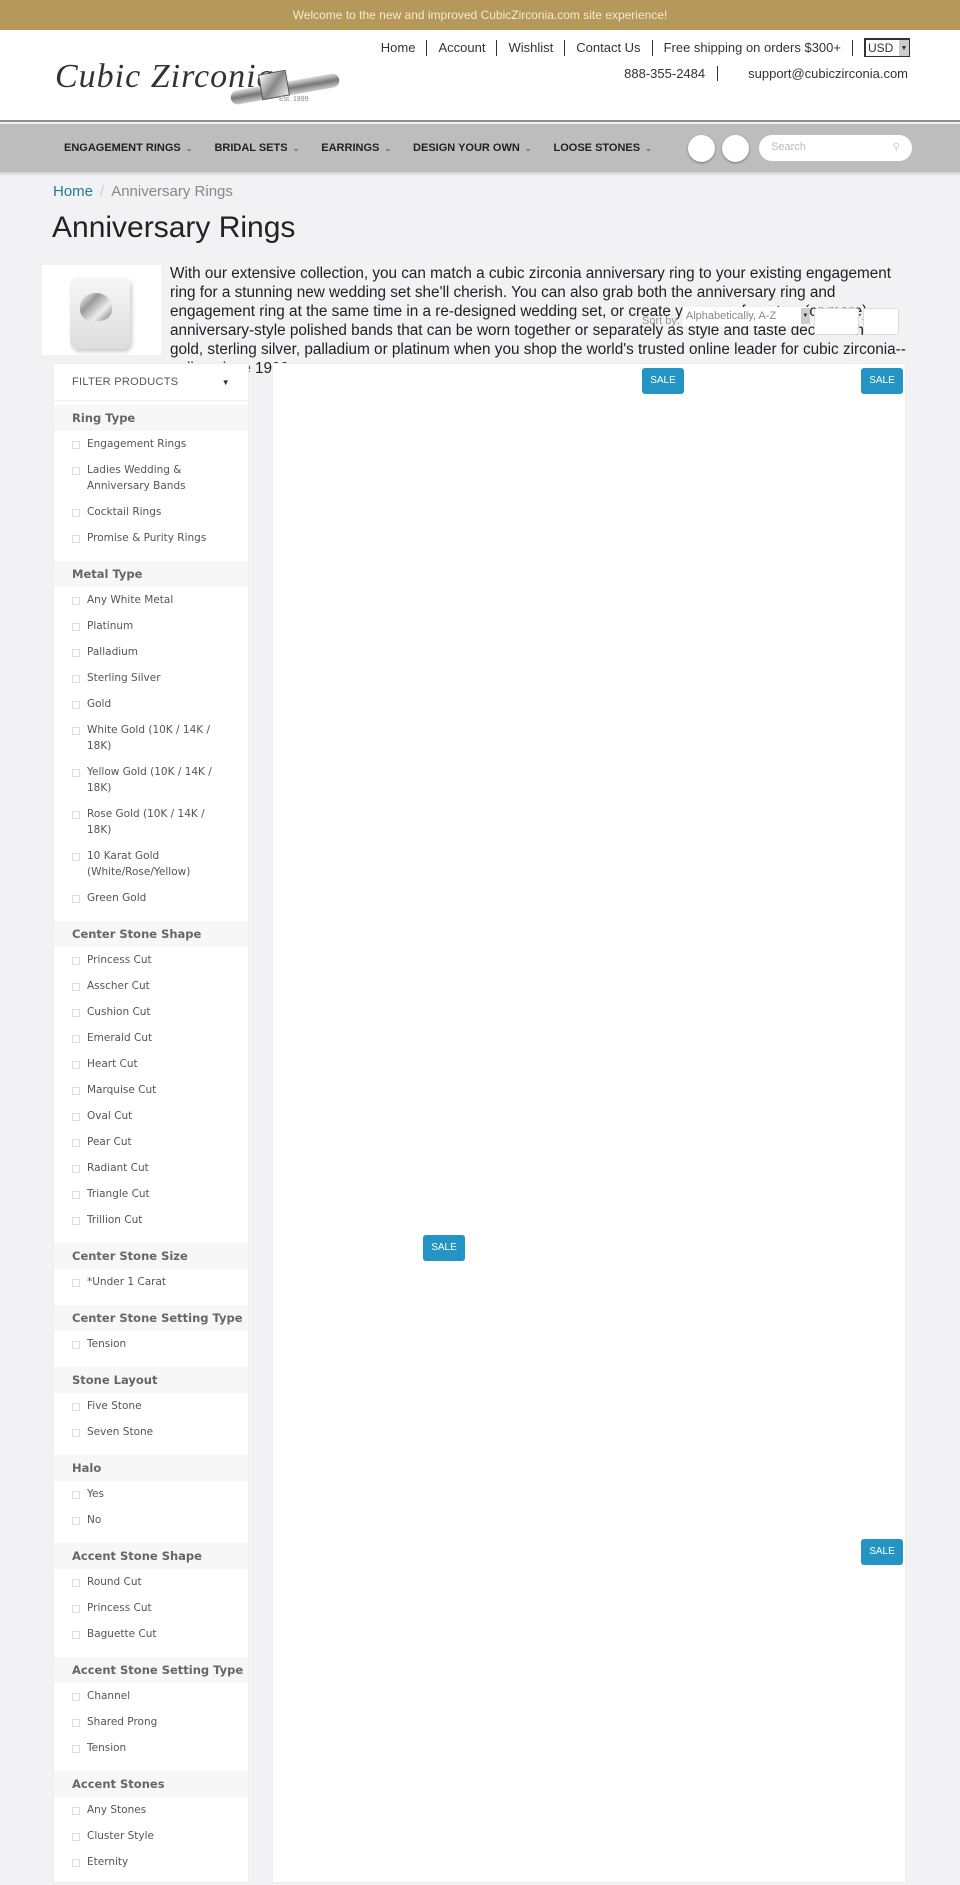 The image size is (960, 1885). I want to click on filter-option: Asscher Cut, so click(151, 986).